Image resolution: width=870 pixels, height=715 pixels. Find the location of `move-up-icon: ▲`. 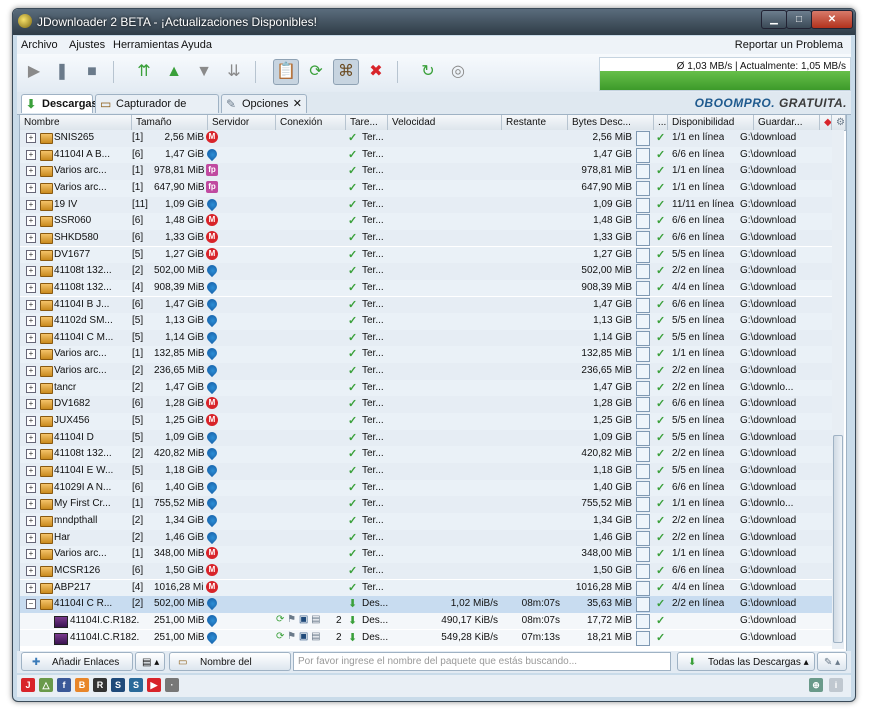

move-up-icon: ▲ is located at coordinates (174, 72).